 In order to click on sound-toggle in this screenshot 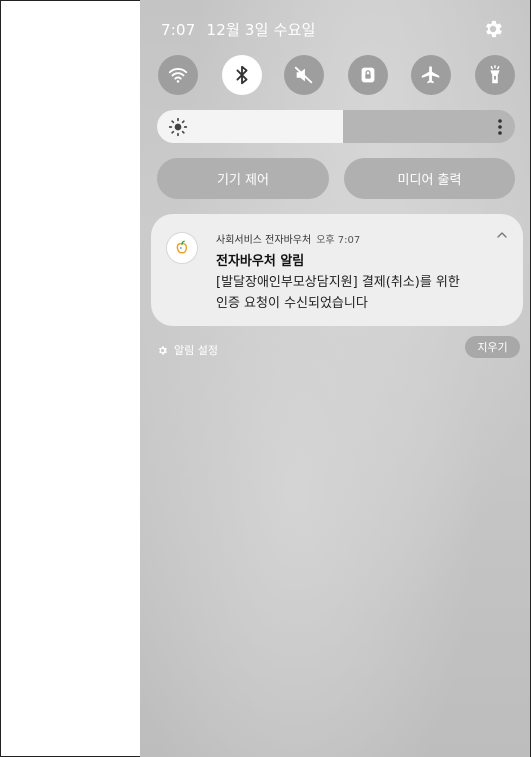, I will do `click(304, 75)`.